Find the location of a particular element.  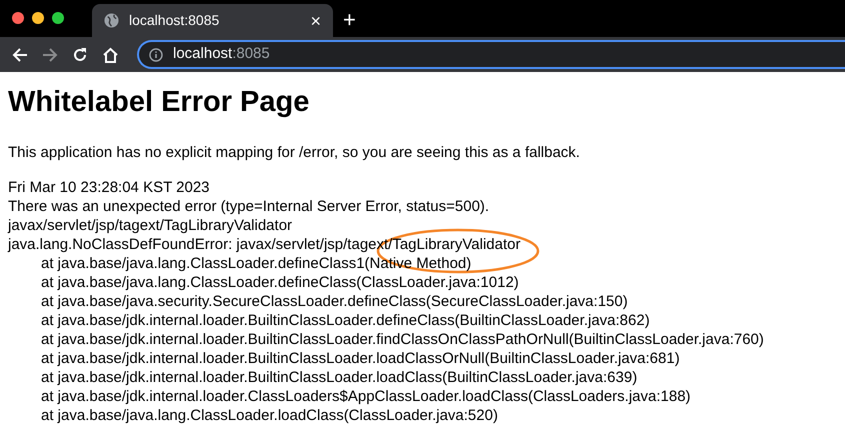

error-detail-line: Fri Mar 10 23:28:04 KST 2023 is located at coordinates (109, 187).